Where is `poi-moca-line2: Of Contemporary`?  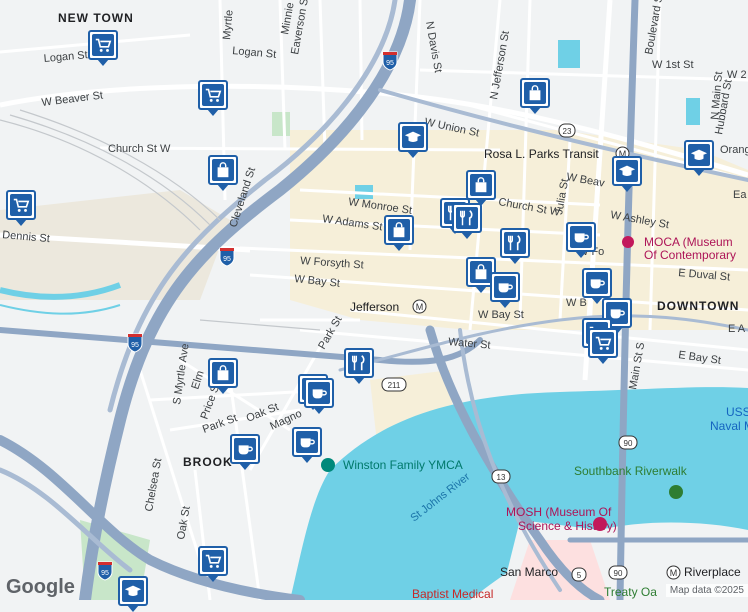
poi-moca-line2: Of Contemporary is located at coordinates (690, 255).